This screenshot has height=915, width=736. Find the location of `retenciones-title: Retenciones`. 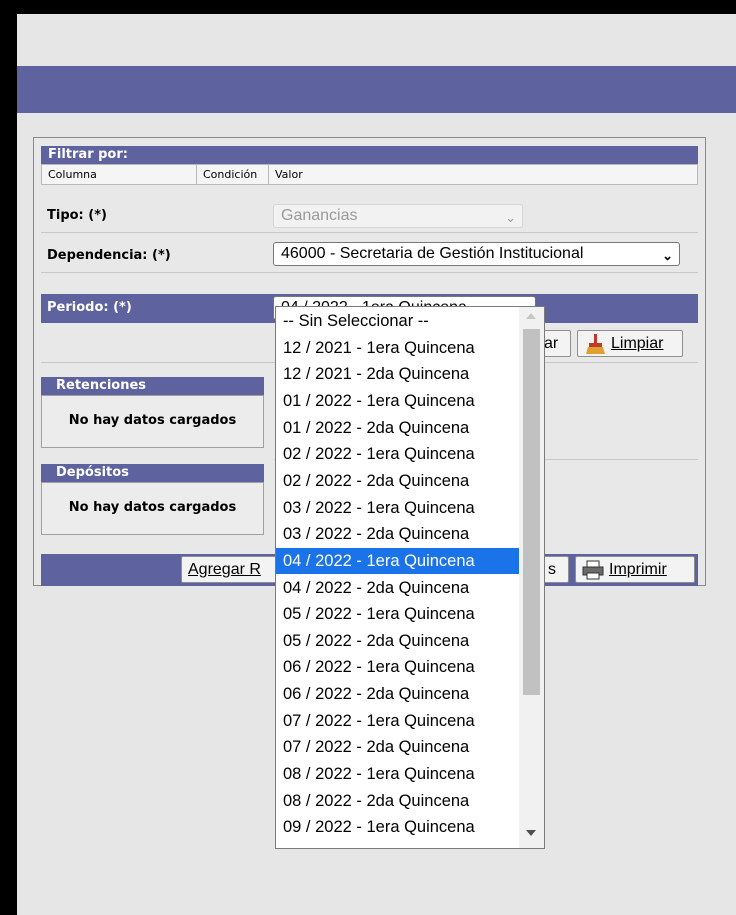

retenciones-title: Retenciones is located at coordinates (152, 386).